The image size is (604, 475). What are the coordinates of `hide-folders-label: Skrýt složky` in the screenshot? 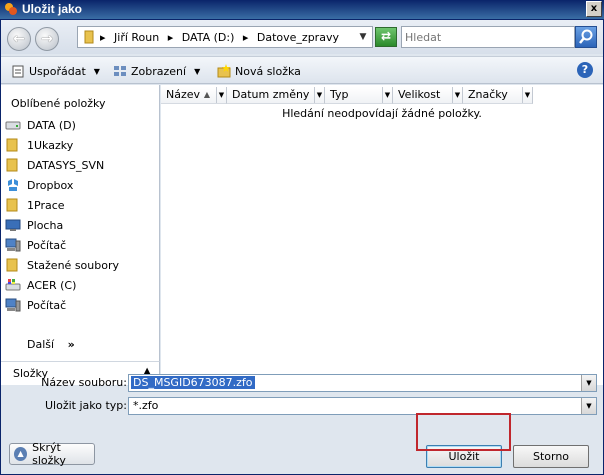 It's located at (49, 454).